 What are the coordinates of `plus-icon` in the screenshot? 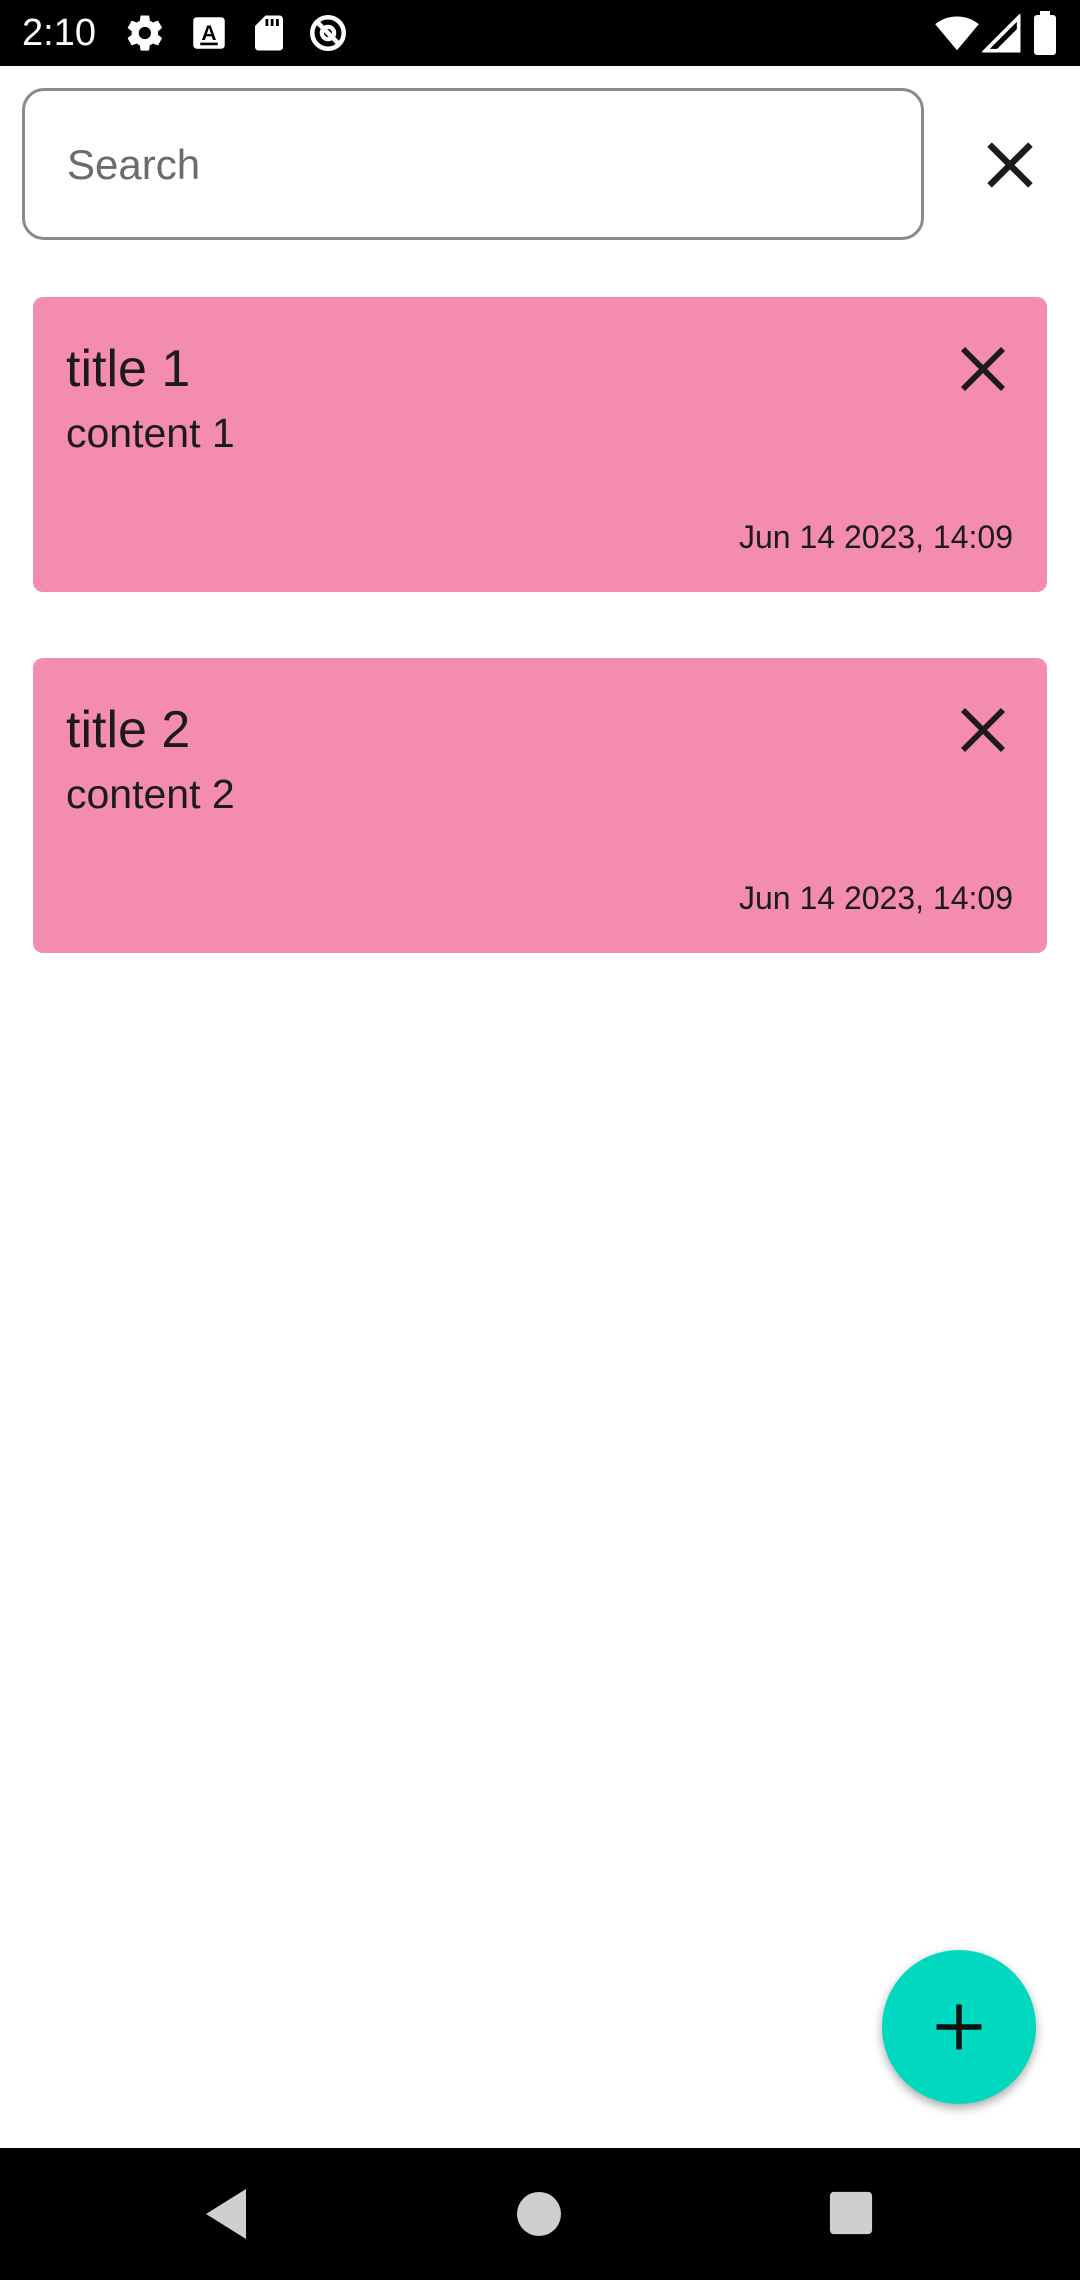 It's located at (959, 2027).